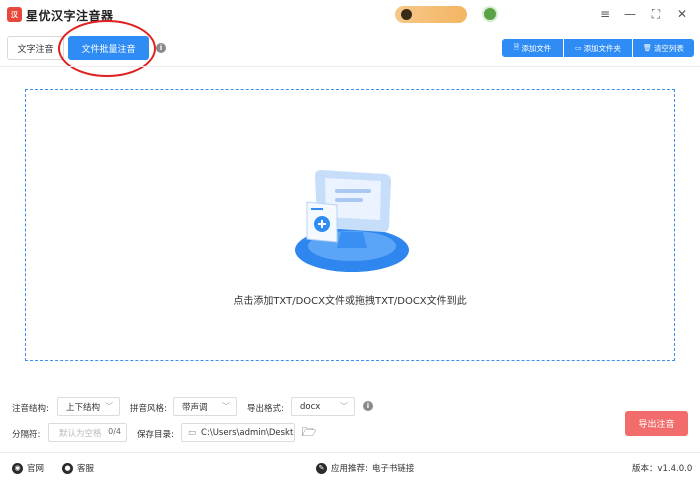  What do you see at coordinates (30, 409) in the screenshot?
I see `structure-label: 注音结构:` at bounding box center [30, 409].